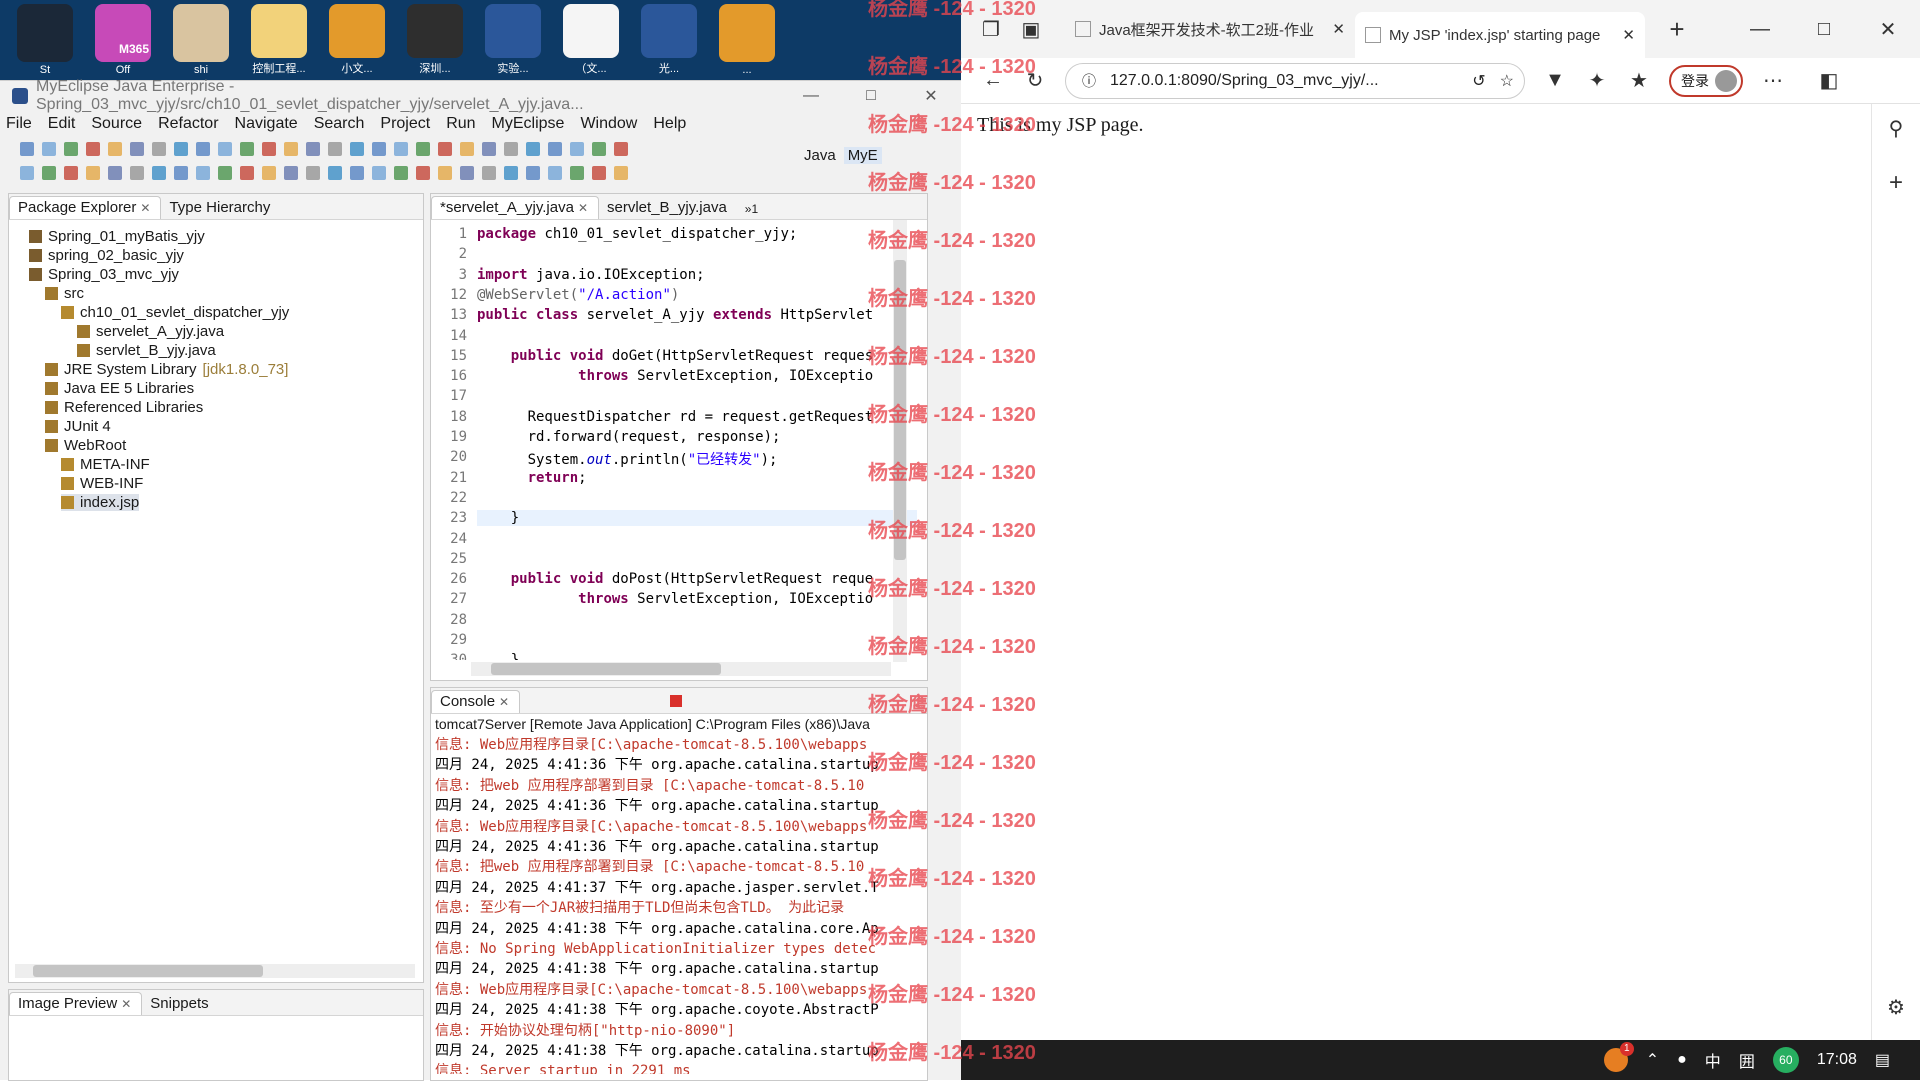  I want to click on code-line: }, so click(697, 518).